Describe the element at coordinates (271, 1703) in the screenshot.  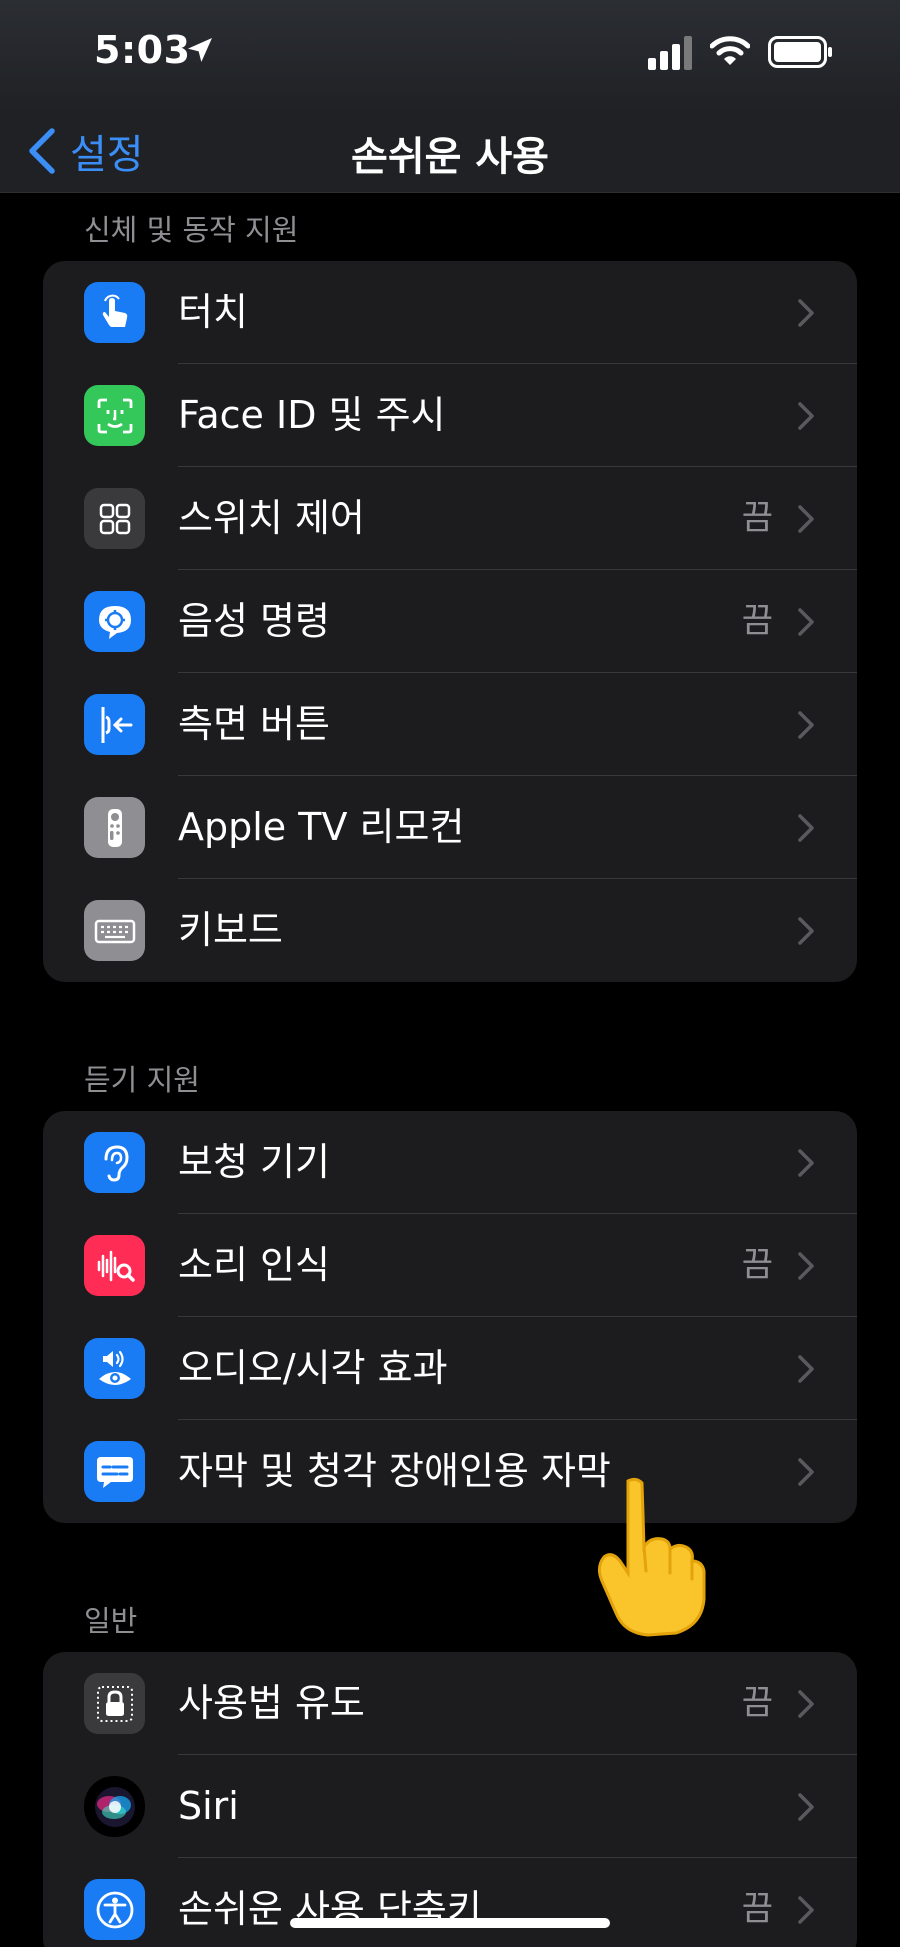
I see `row-label: 사용법 유도` at that location.